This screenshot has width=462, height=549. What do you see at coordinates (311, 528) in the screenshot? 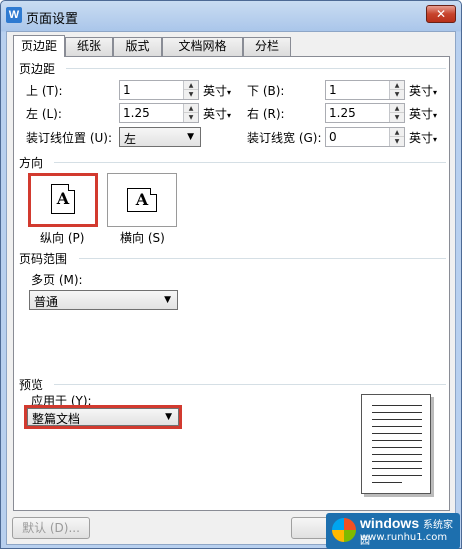
I see `ok-button` at bounding box center [311, 528].